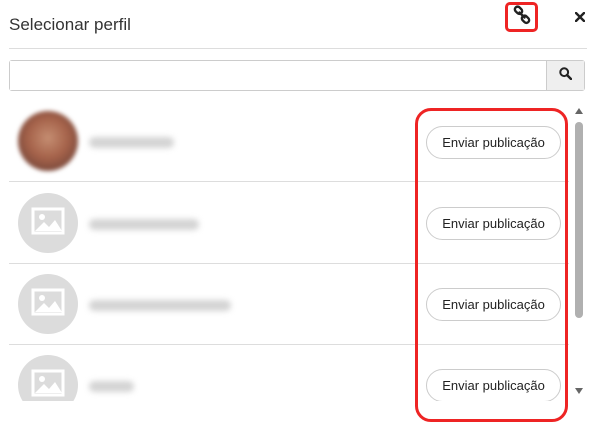 The image size is (594, 436). What do you see at coordinates (289, 373) in the screenshot?
I see `list-item: Enviar publicação` at bounding box center [289, 373].